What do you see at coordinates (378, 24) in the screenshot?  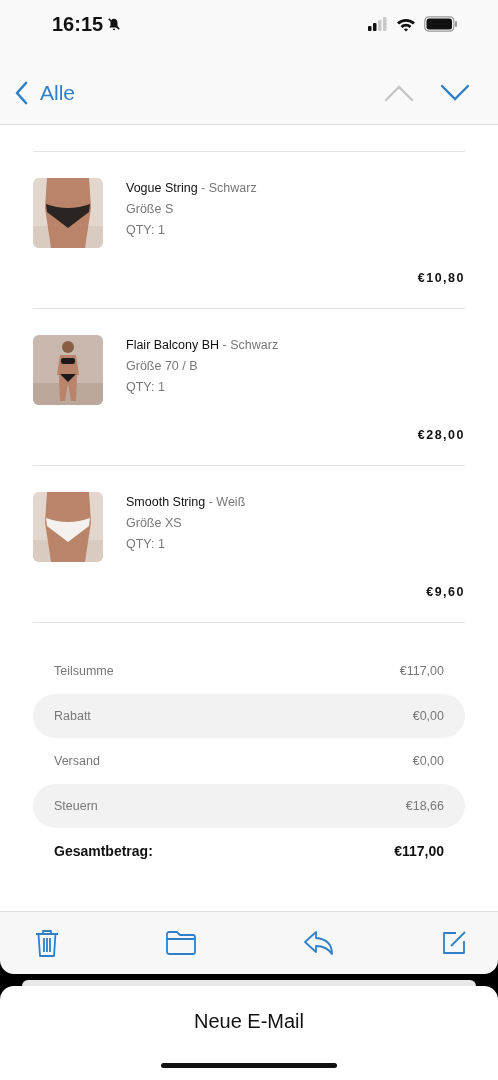 I see `signal-icon` at bounding box center [378, 24].